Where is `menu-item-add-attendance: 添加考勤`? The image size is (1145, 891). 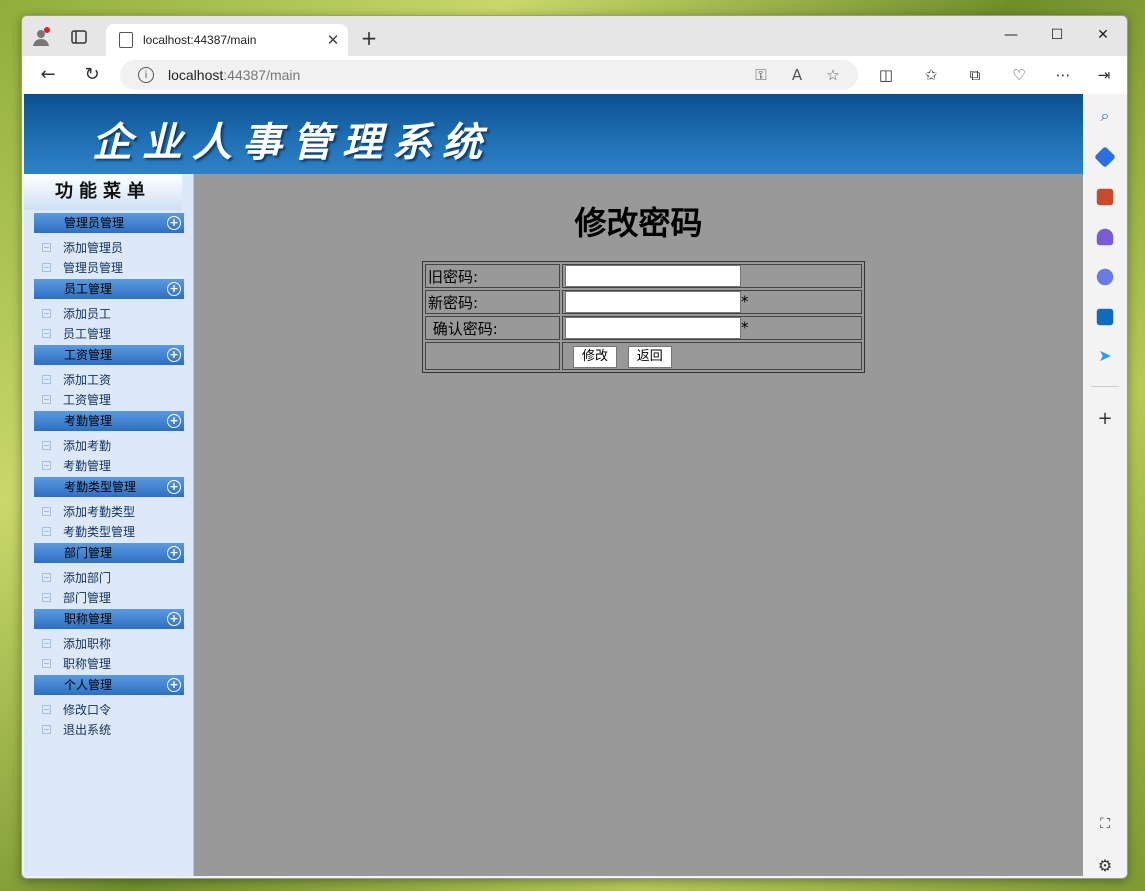 menu-item-add-attendance: 添加考勤 is located at coordinates (76, 446).